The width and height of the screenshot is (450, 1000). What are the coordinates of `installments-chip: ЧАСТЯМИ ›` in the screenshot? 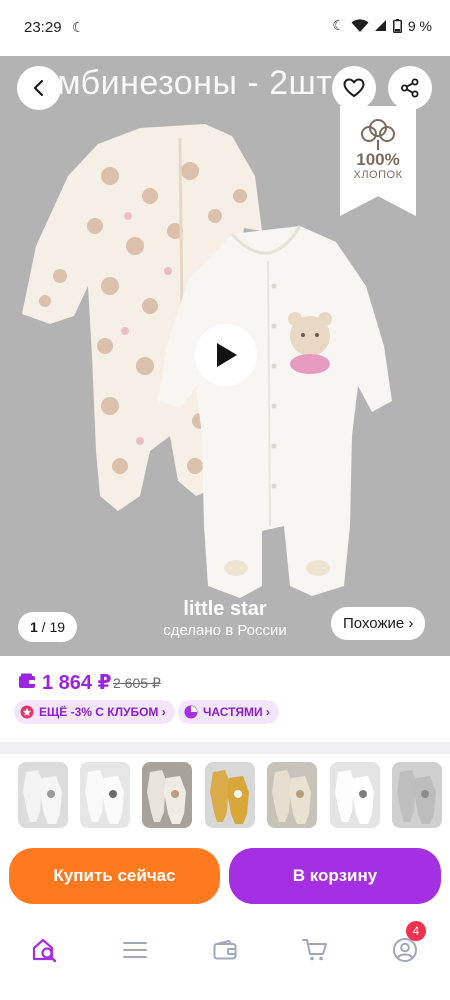 It's located at (228, 712).